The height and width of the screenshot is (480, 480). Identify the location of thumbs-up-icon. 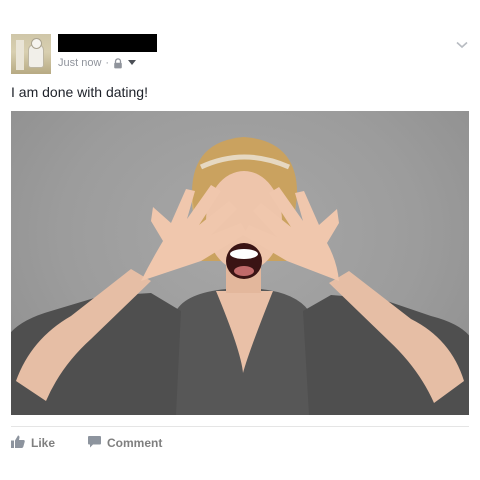
(21, 443).